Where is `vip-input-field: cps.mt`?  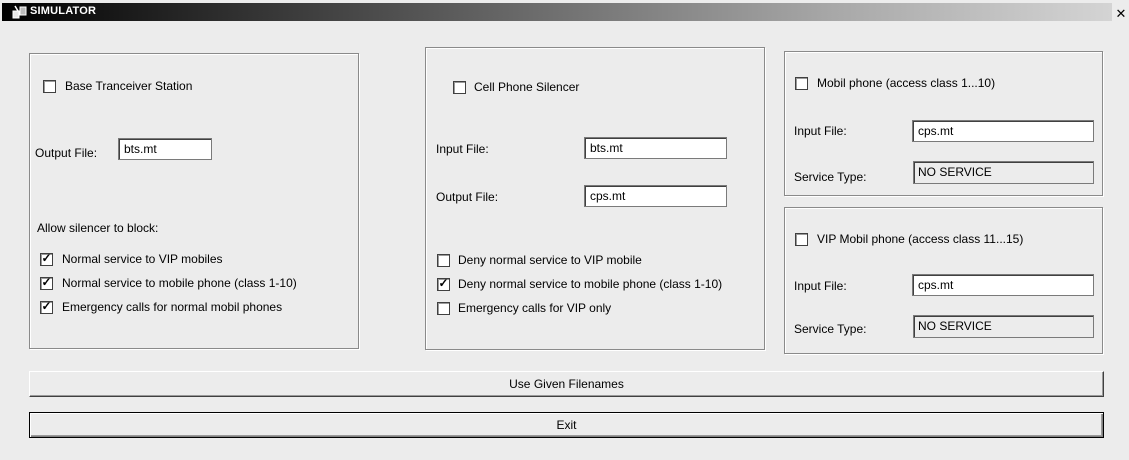 vip-input-field: cps.mt is located at coordinates (1003, 285).